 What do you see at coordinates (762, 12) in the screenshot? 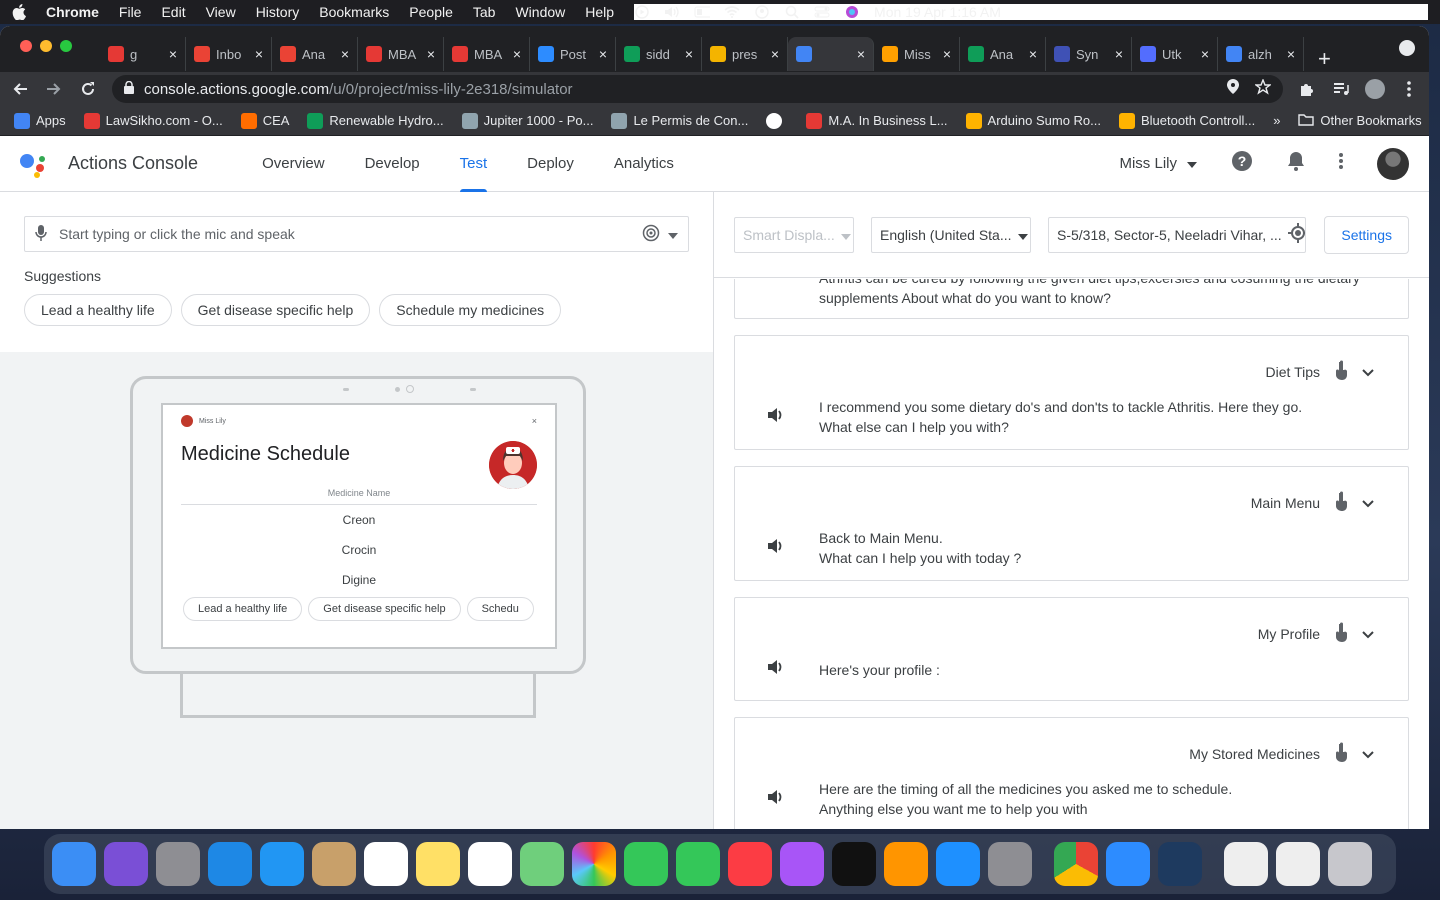
I see `user-account-icon` at bounding box center [762, 12].